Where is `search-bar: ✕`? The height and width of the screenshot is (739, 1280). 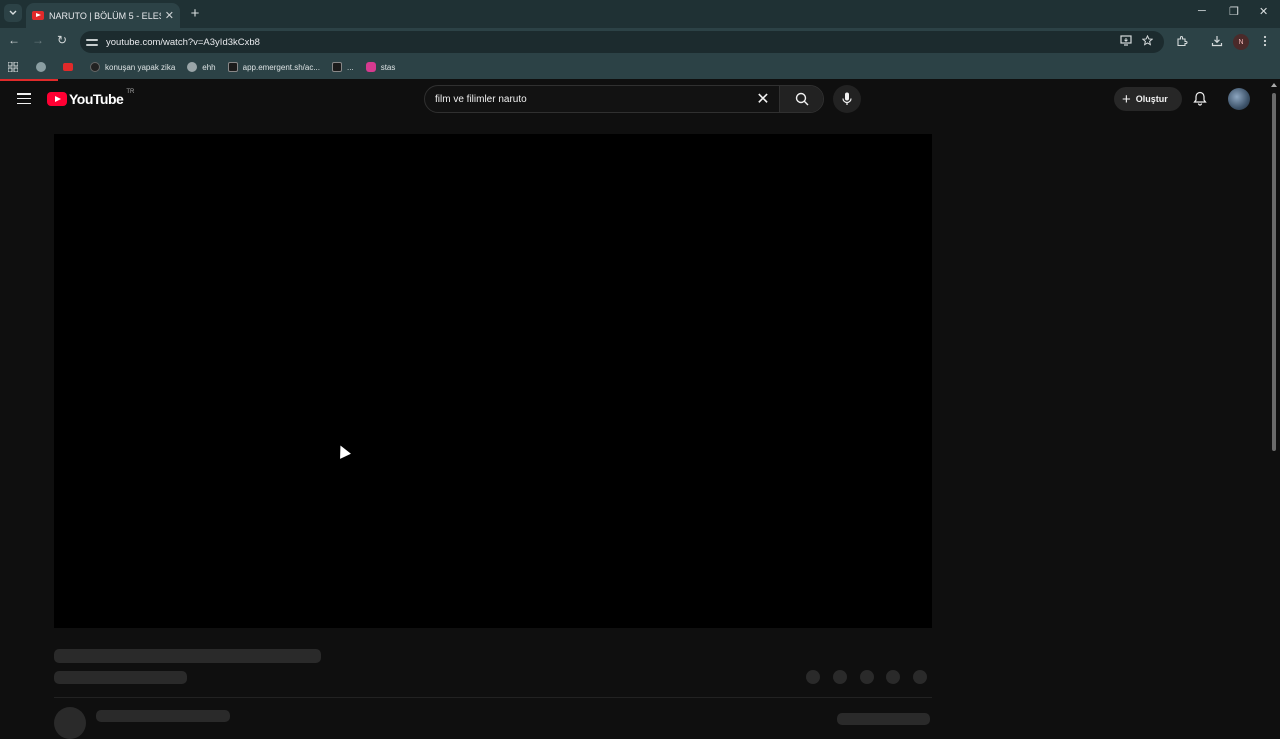
search-bar: ✕ is located at coordinates (624, 99).